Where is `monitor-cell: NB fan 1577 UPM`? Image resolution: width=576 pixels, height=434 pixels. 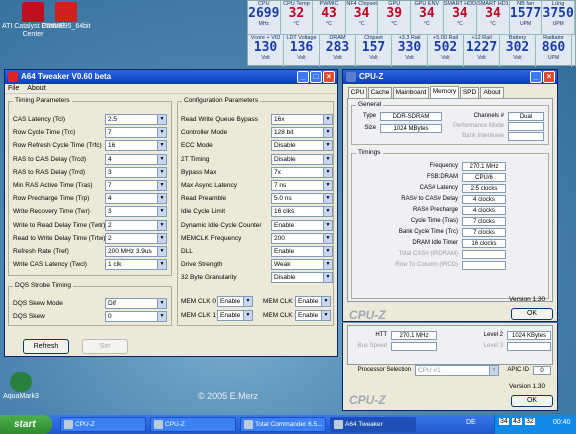 monitor-cell: NB fan 1577 UPM is located at coordinates (526, 17).